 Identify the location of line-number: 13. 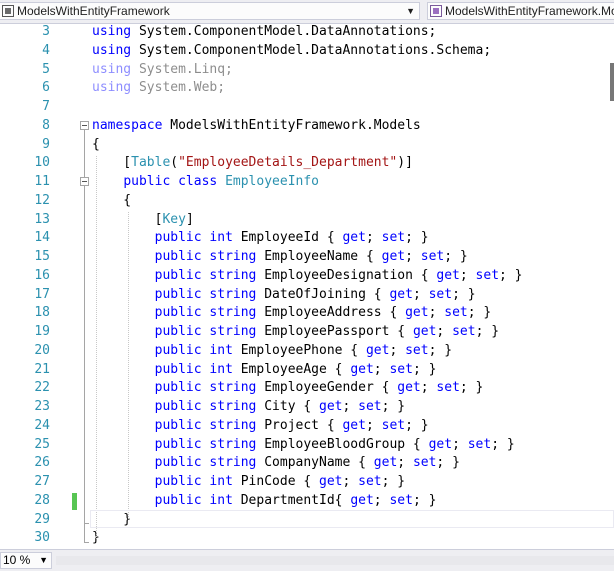
(42, 219).